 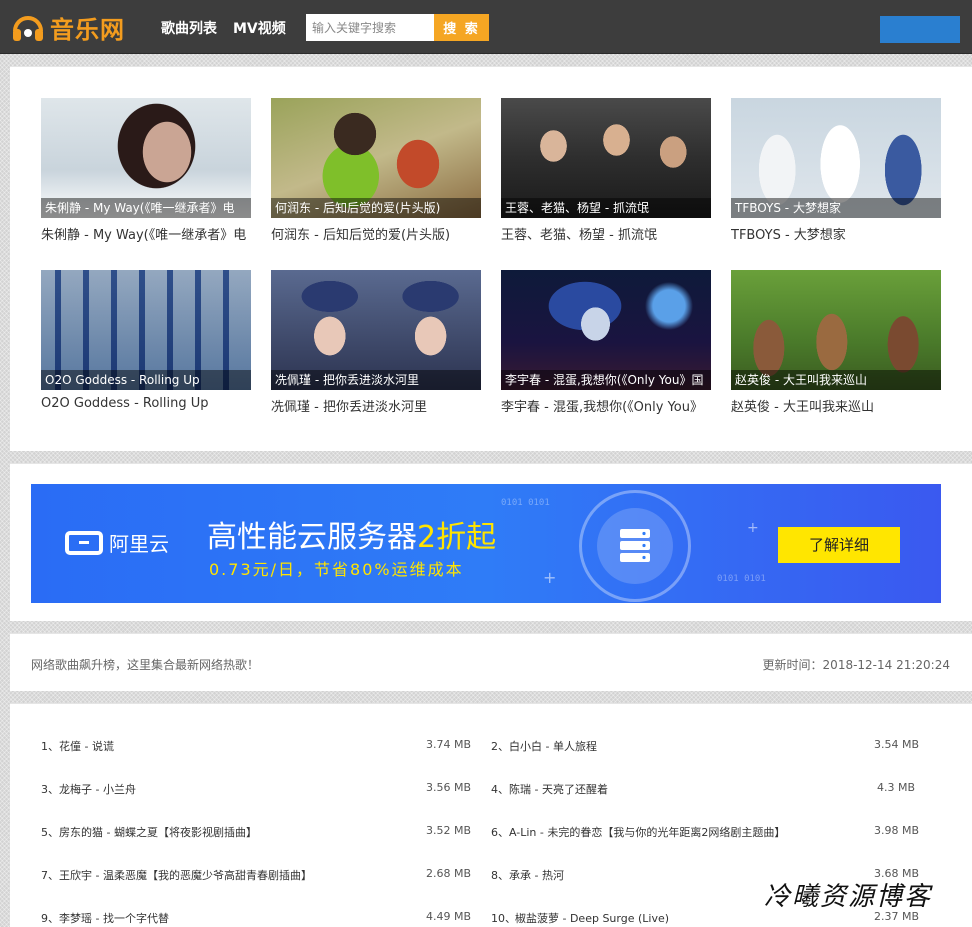 What do you see at coordinates (500, 789) in the screenshot?
I see `song-rank: 4、` at bounding box center [500, 789].